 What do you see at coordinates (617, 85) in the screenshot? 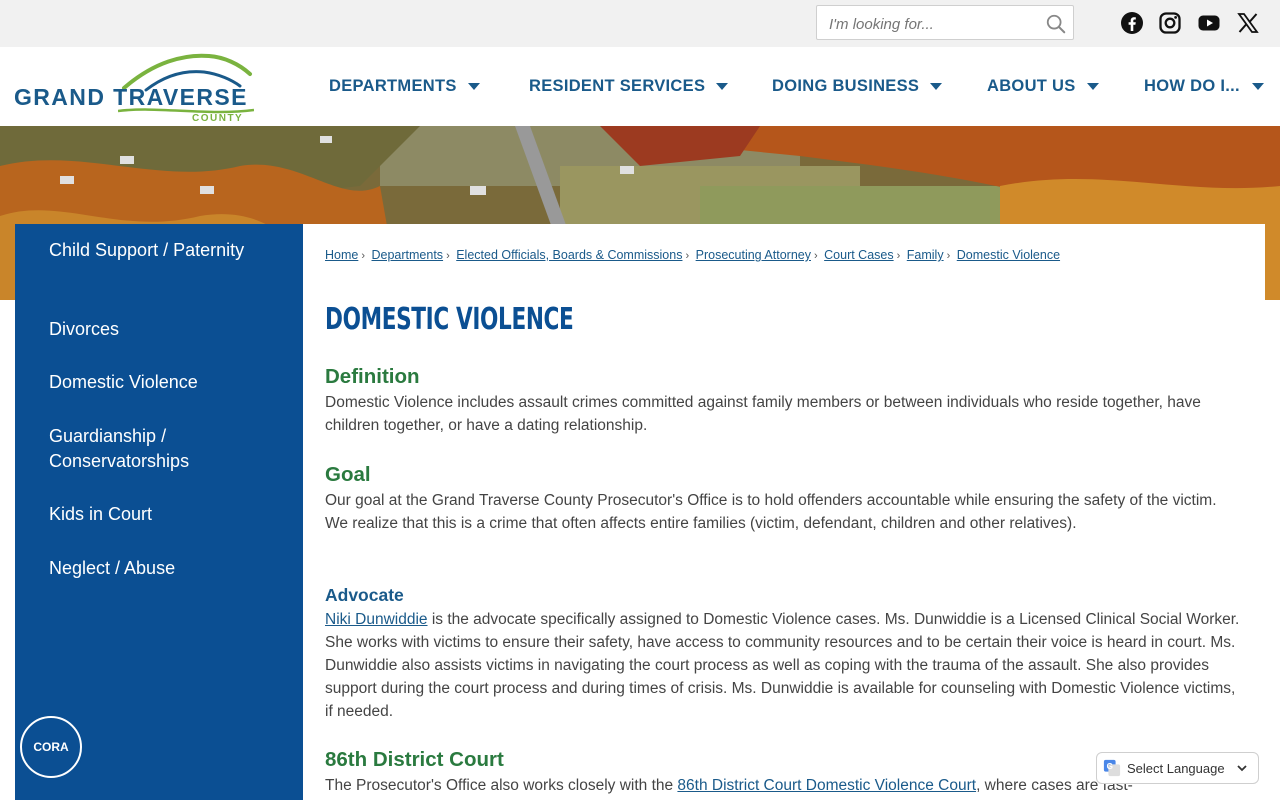
I see `nav-label: RESIDENT SERVICES` at bounding box center [617, 85].